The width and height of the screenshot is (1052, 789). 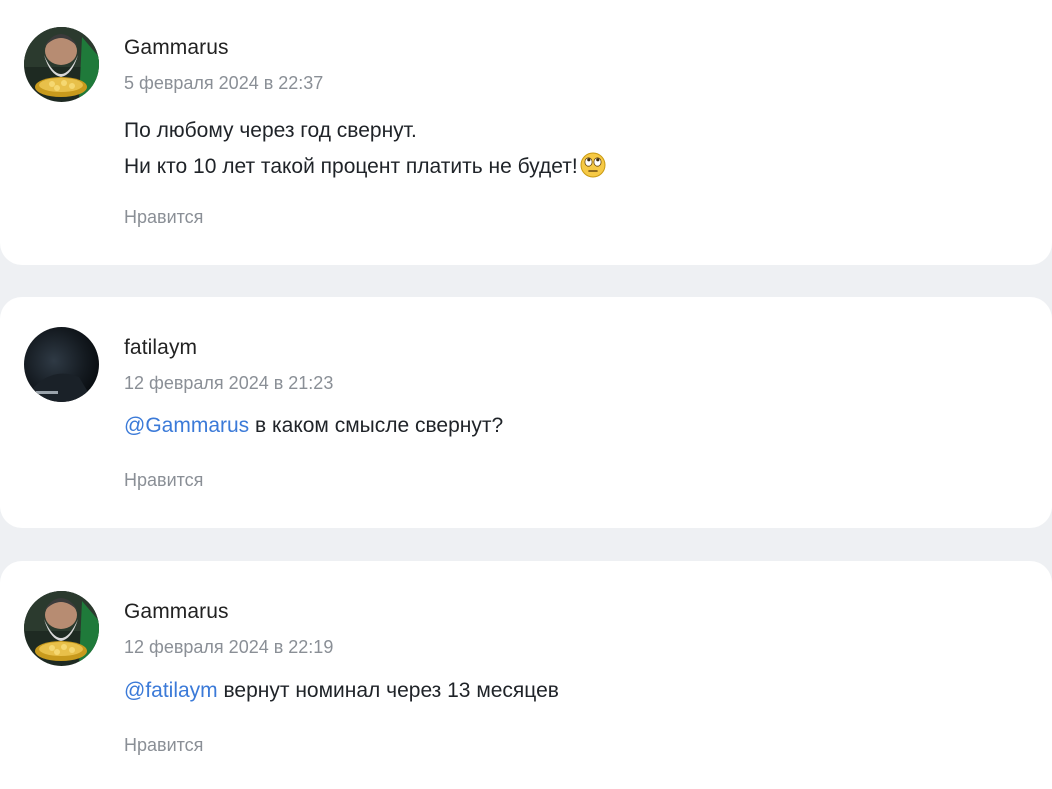 What do you see at coordinates (388, 690) in the screenshot?
I see `comment-line-text: вернут номинал через 13 месяцев` at bounding box center [388, 690].